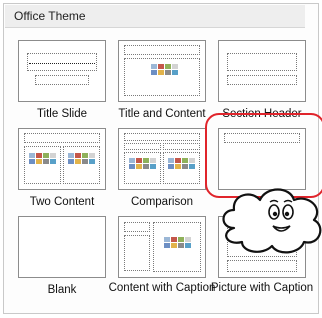  I want to click on layout-label: Two Content, so click(62, 202).